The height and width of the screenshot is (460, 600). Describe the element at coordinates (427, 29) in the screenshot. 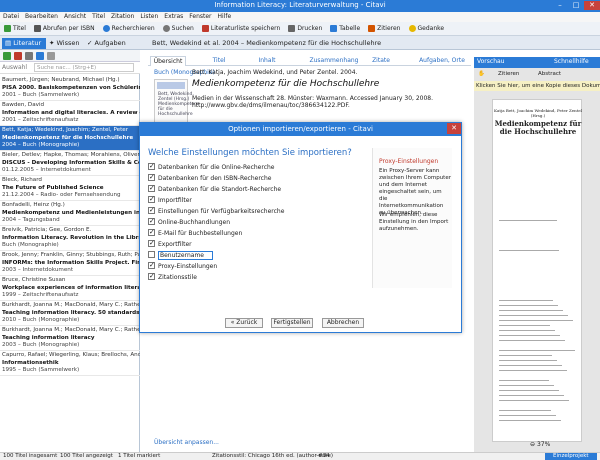

I see `thought-button: Gedanke` at that location.